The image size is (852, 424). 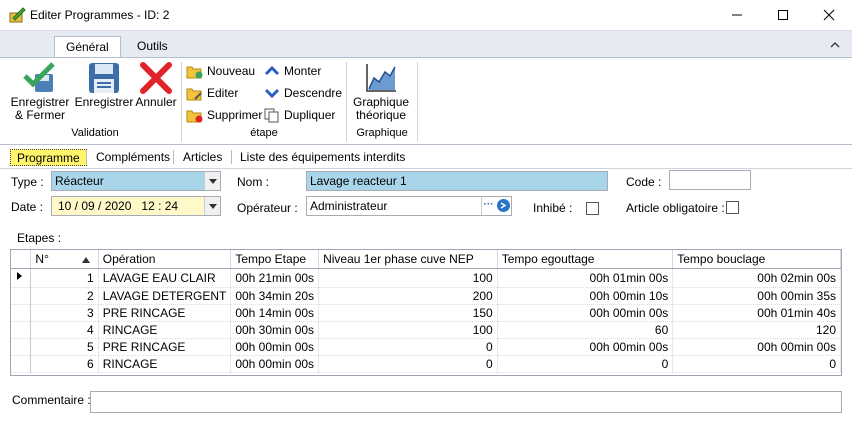 I want to click on column-header-operation: Opération, so click(x=165, y=259).